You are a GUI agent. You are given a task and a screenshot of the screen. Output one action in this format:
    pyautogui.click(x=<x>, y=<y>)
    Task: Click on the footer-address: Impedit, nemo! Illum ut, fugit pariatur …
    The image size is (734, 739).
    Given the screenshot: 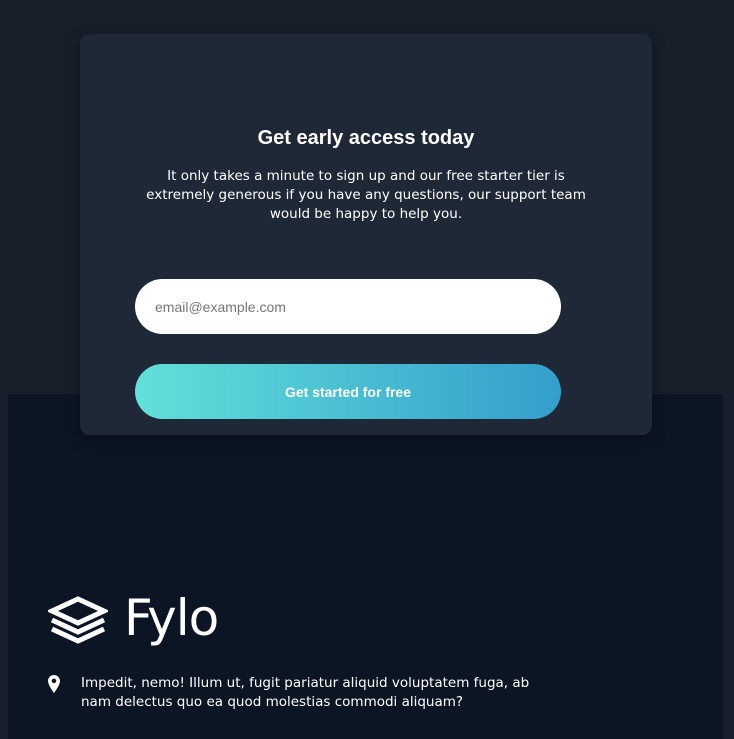 What is the action you would take?
    pyautogui.click(x=304, y=693)
    